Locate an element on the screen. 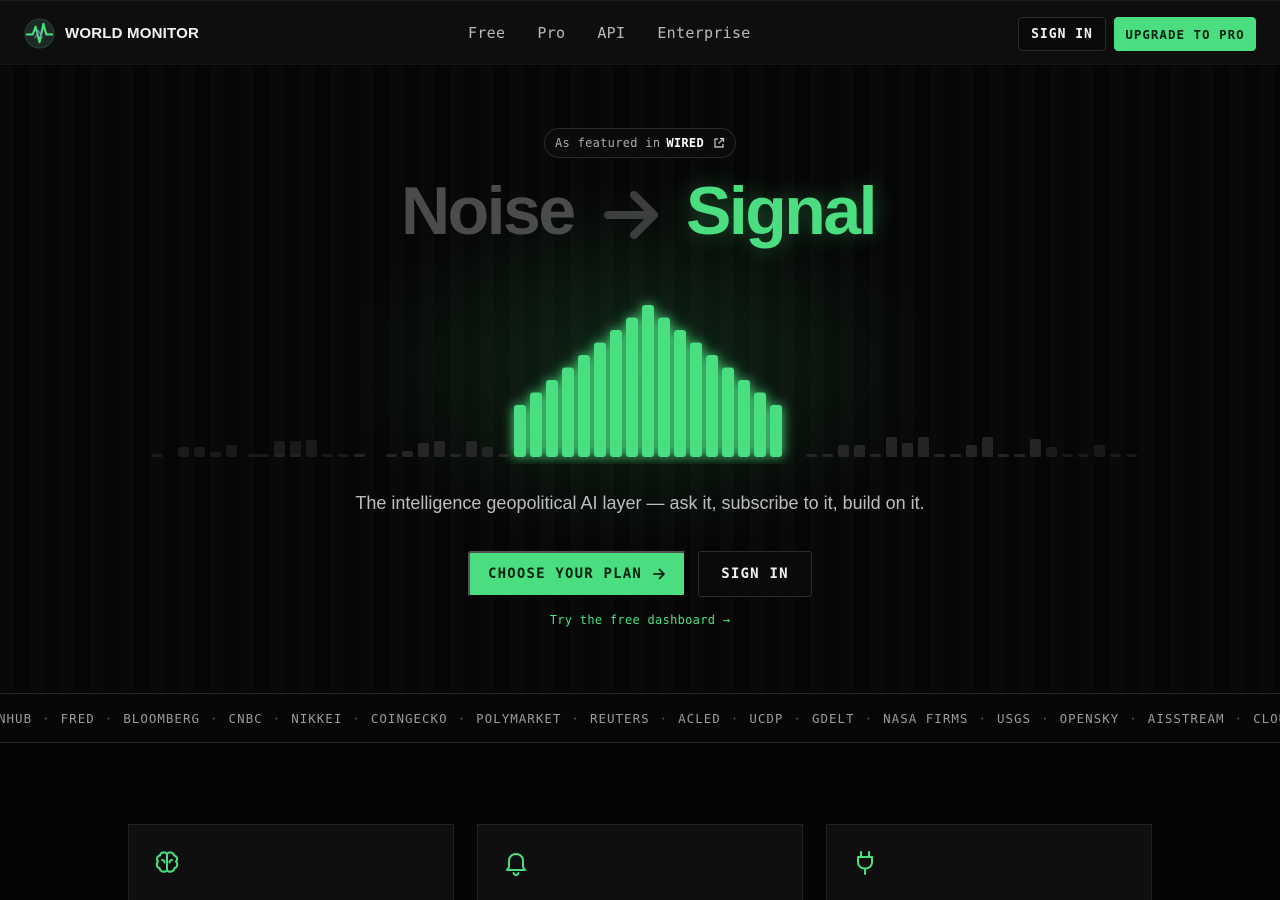 The image size is (1280, 900). ticker-item: FRED is located at coordinates (77, 718).